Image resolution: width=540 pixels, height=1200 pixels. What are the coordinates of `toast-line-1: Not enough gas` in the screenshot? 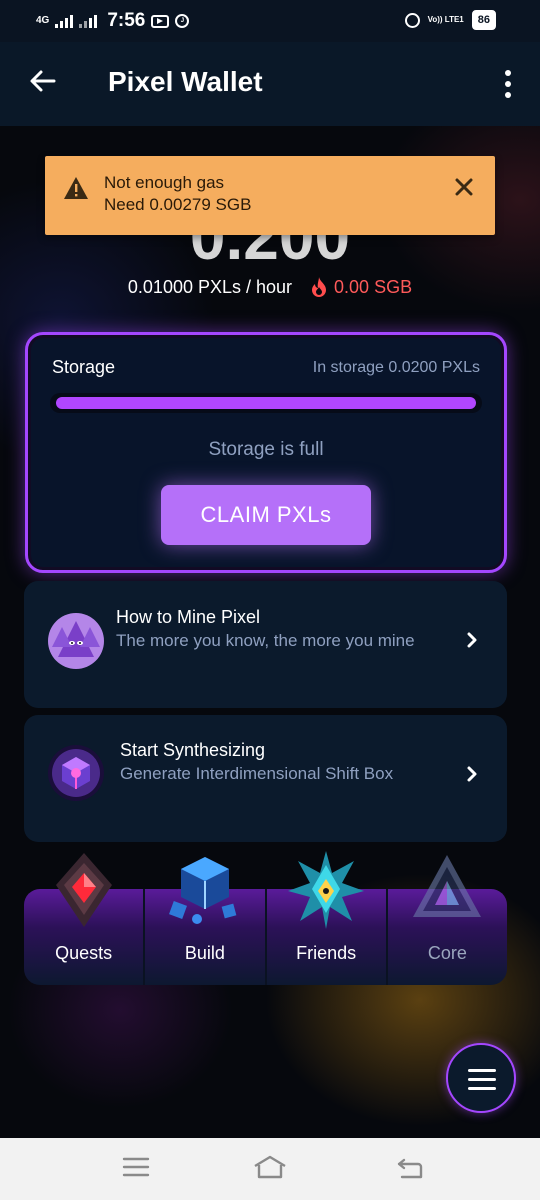 It's located at (164, 182).